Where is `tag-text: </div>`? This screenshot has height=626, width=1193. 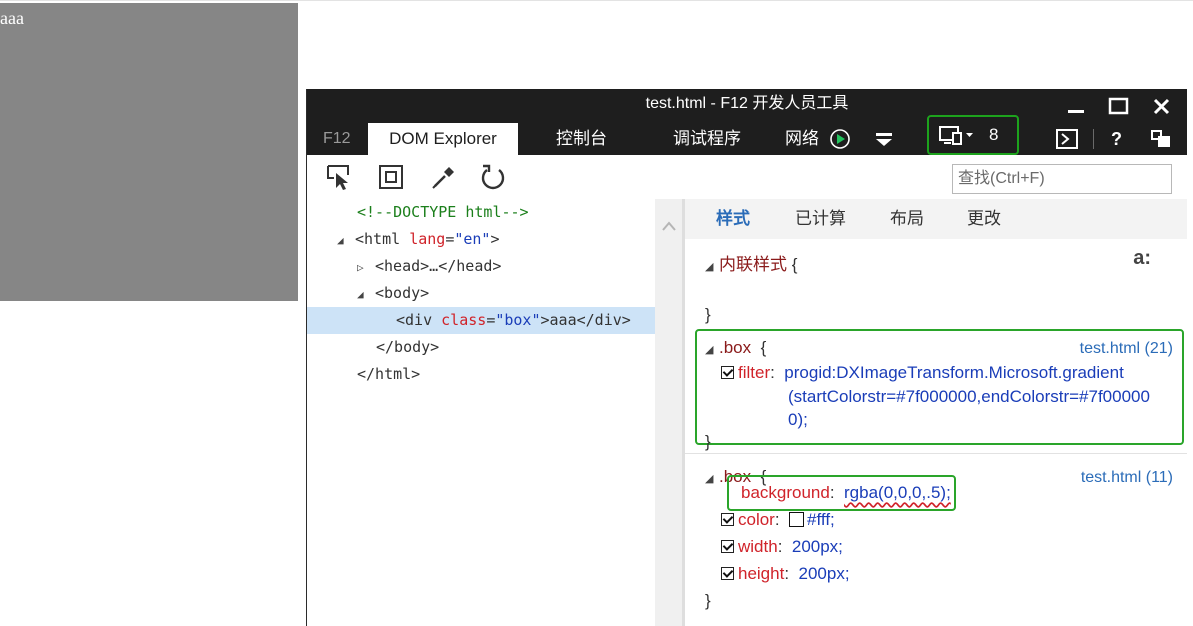
tag-text: </div> is located at coordinates (603, 320).